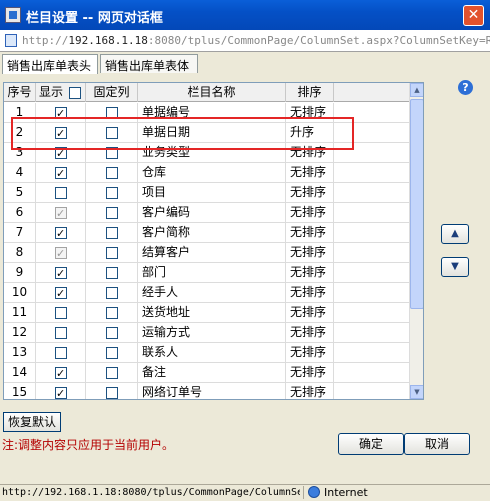  I want to click on close-button: ✕, so click(473, 15).